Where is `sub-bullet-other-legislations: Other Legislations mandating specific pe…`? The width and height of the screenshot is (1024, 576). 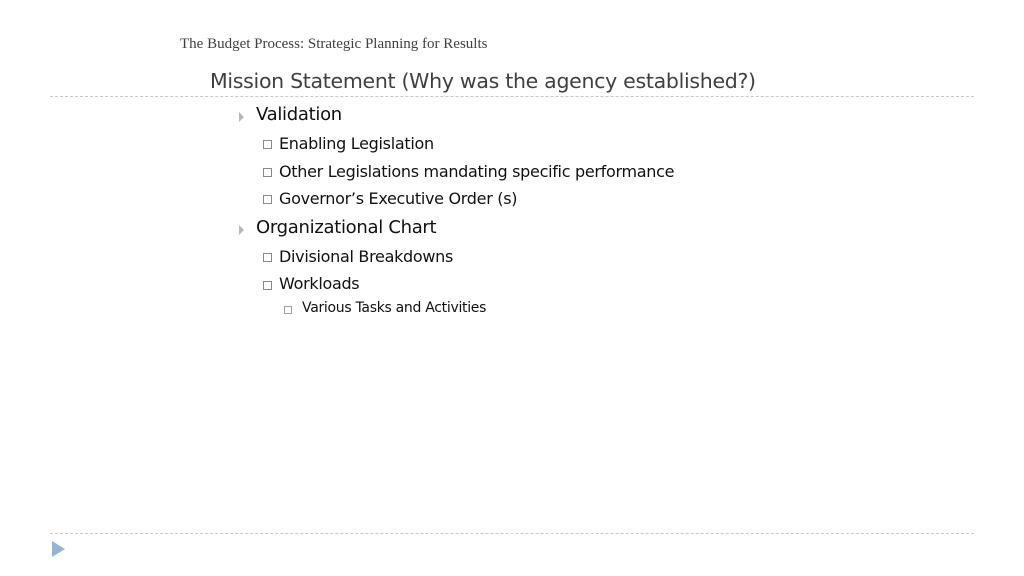 sub-bullet-other-legislations: Other Legislations mandating specific pe… is located at coordinates (477, 171).